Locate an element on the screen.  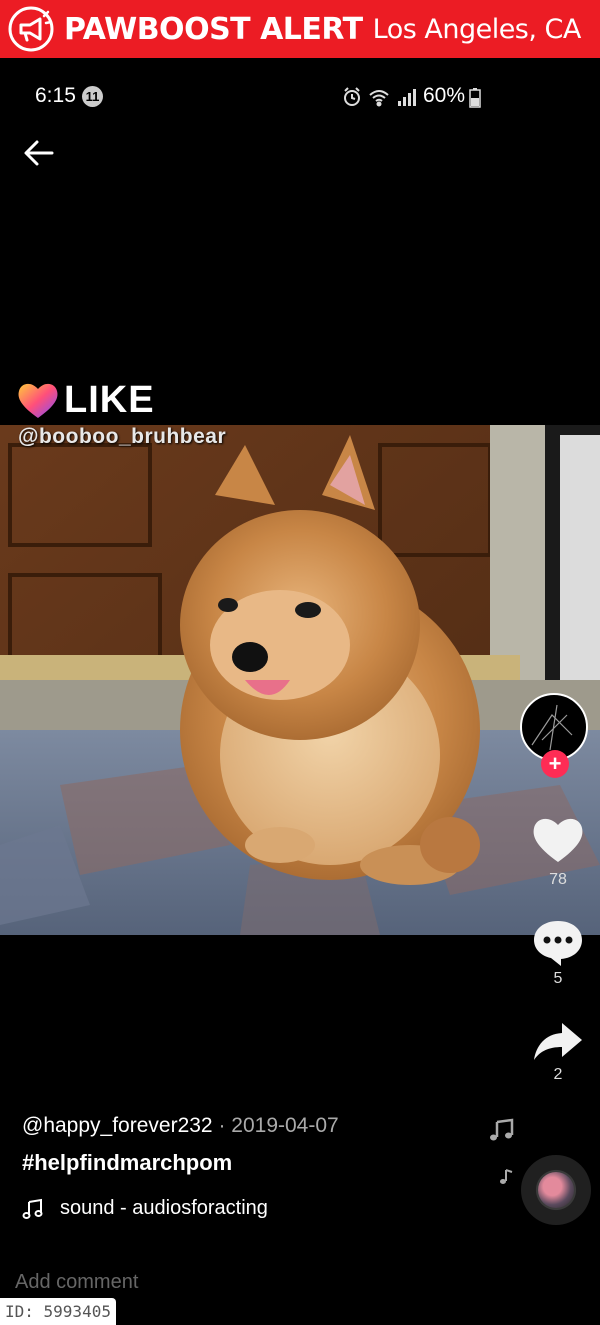
wifi-icon is located at coordinates (379, 98).